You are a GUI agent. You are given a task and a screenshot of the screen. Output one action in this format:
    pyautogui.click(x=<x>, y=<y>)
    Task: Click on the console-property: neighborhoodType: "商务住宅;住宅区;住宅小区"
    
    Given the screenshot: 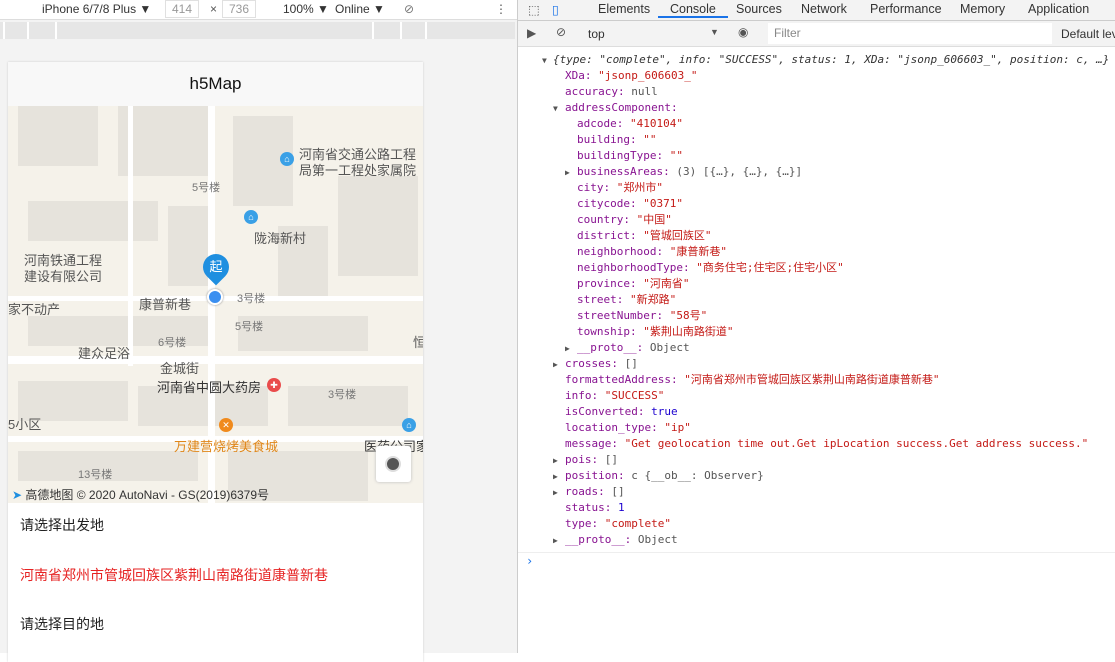 What is the action you would take?
    pyautogui.click(x=816, y=268)
    